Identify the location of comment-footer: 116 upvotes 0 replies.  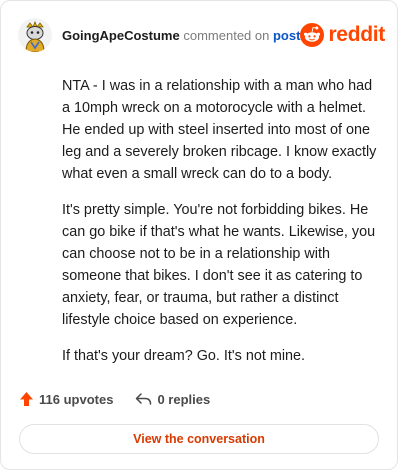
(199, 399).